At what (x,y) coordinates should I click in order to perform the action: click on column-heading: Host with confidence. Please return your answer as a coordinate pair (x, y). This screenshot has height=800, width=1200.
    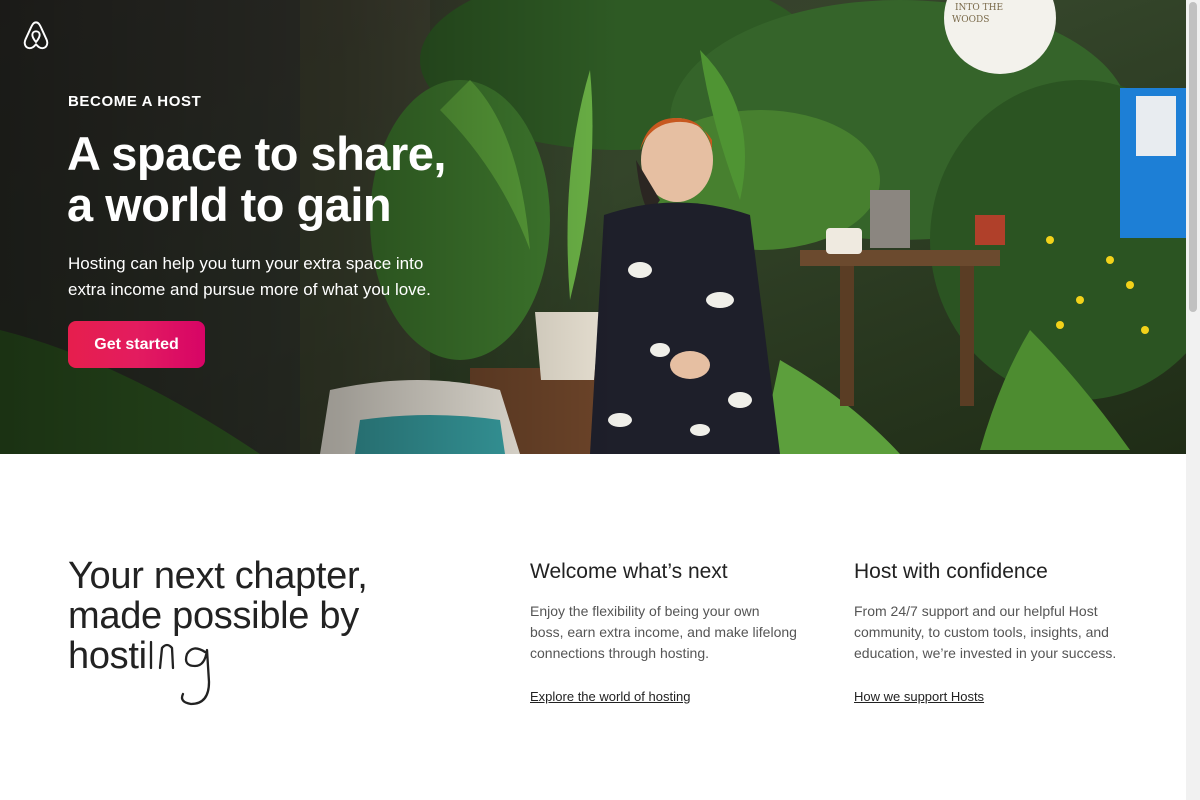
    Looking at the image, I should click on (951, 571).